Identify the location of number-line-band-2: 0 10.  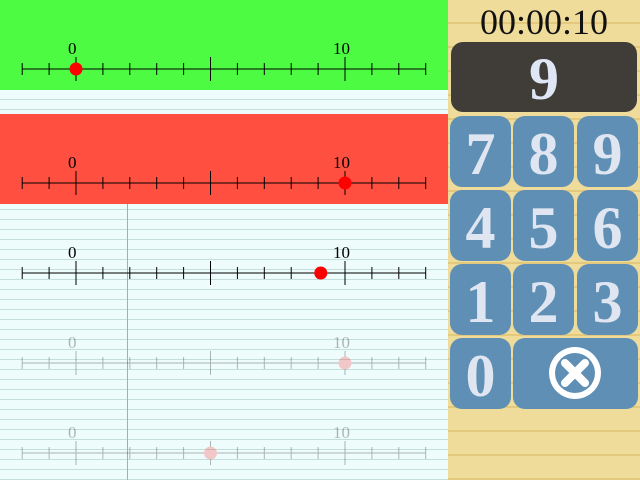
(224, 159).